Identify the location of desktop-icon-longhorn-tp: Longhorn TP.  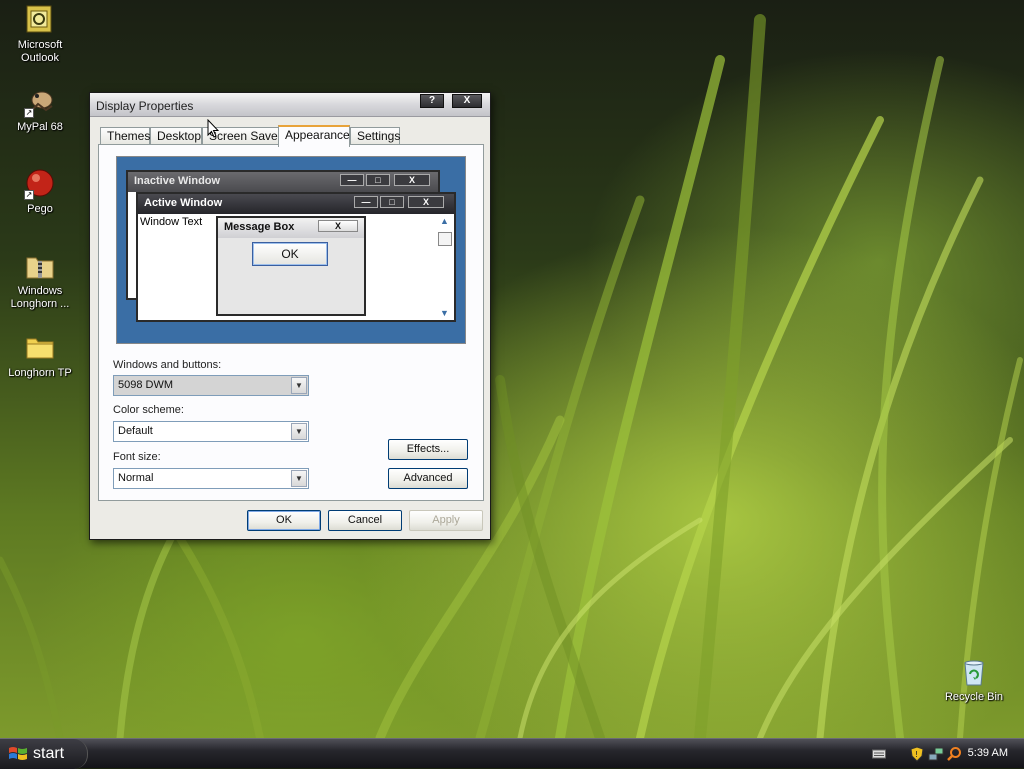
(40, 356).